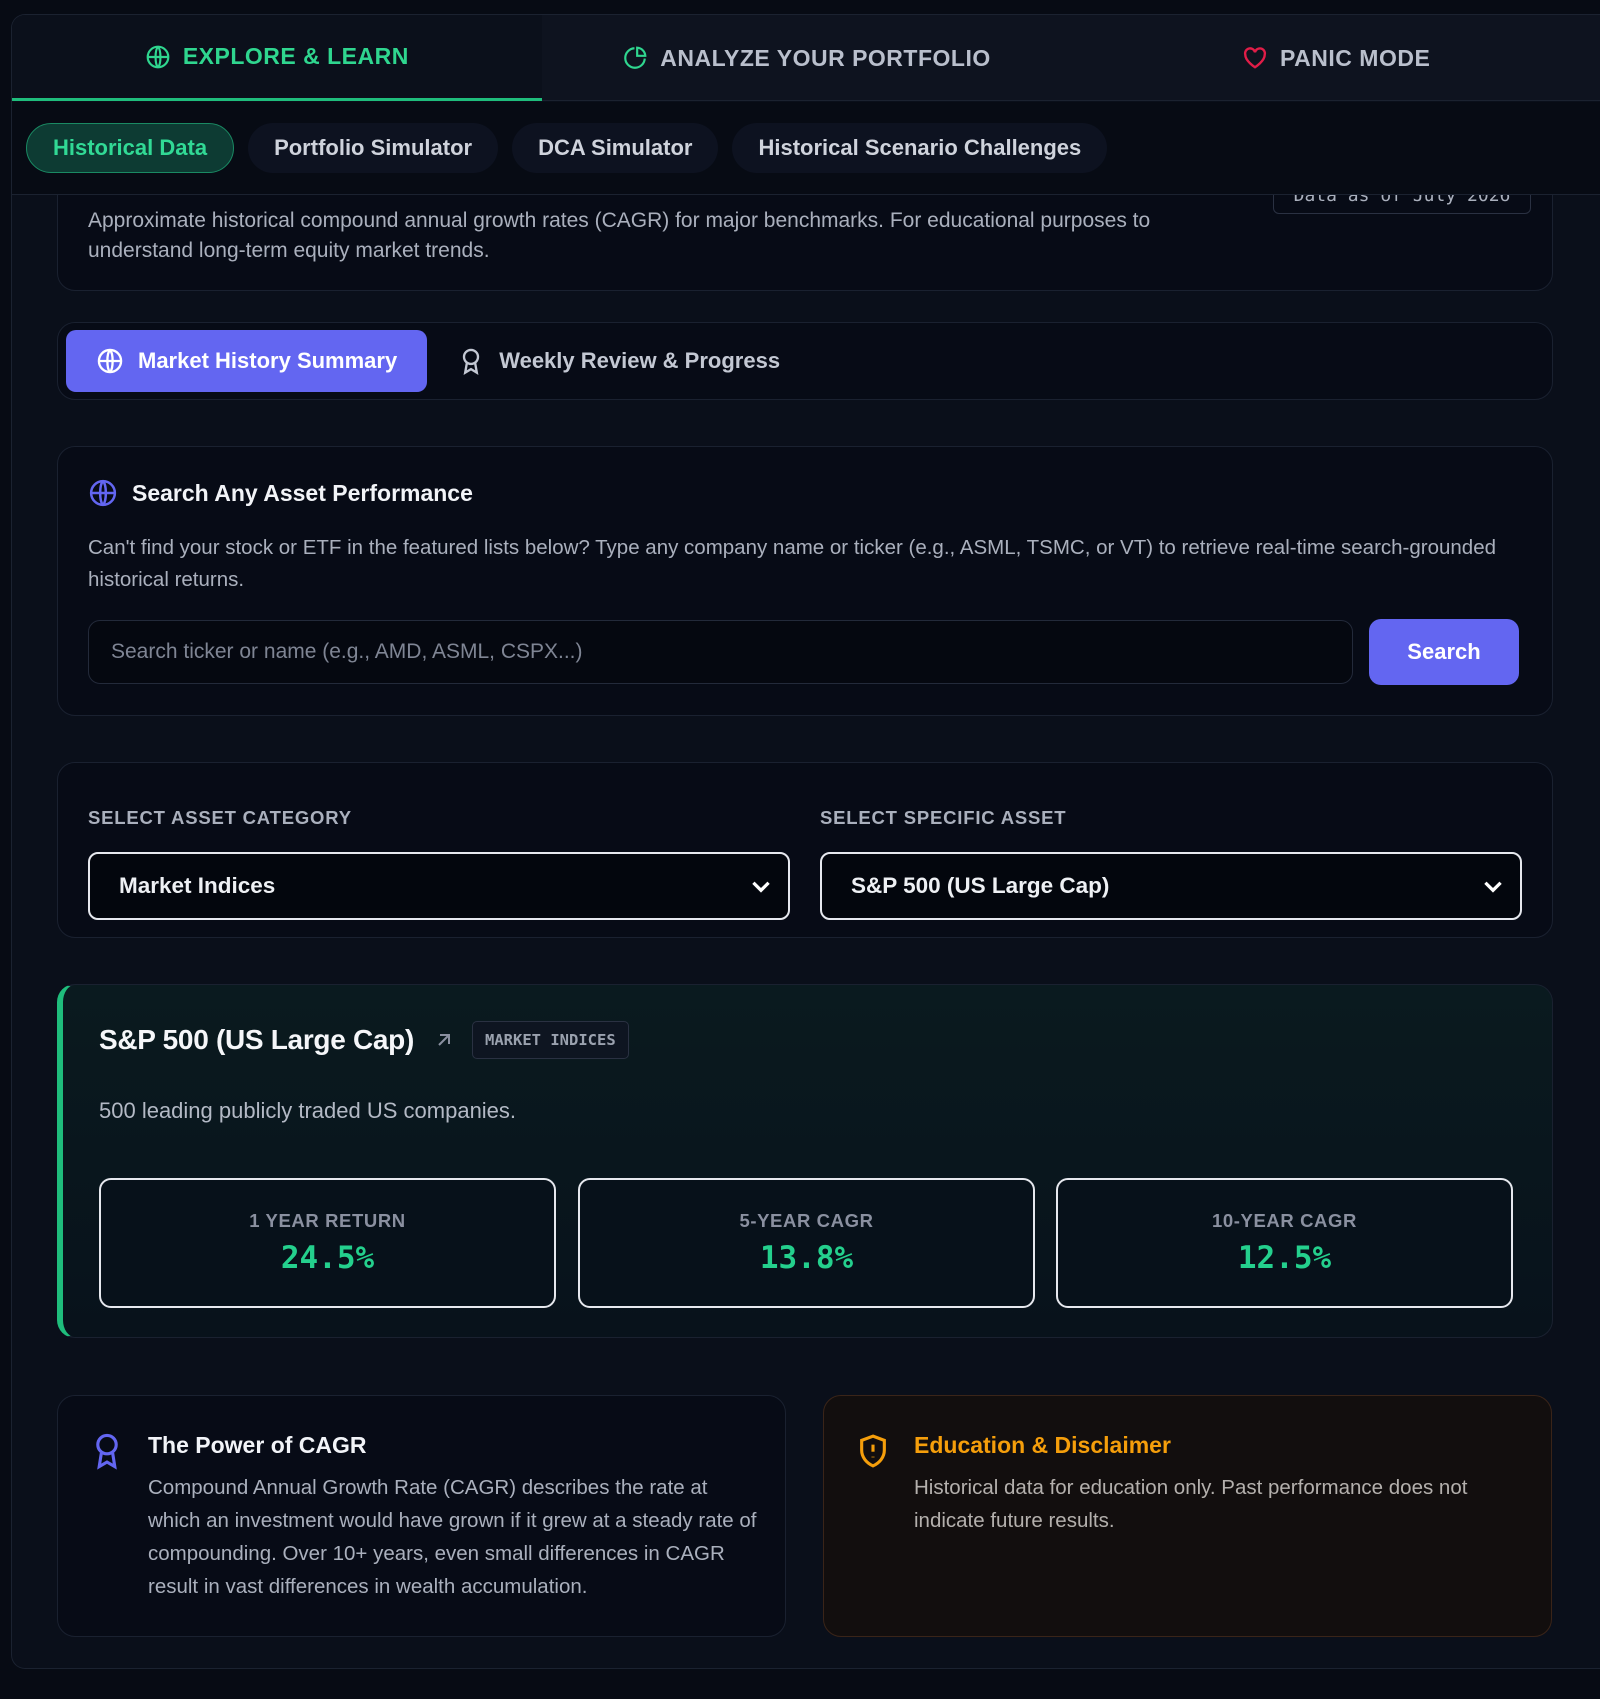  What do you see at coordinates (615, 148) in the screenshot?
I see `subtab-dca-simulator: DCA Simulator` at bounding box center [615, 148].